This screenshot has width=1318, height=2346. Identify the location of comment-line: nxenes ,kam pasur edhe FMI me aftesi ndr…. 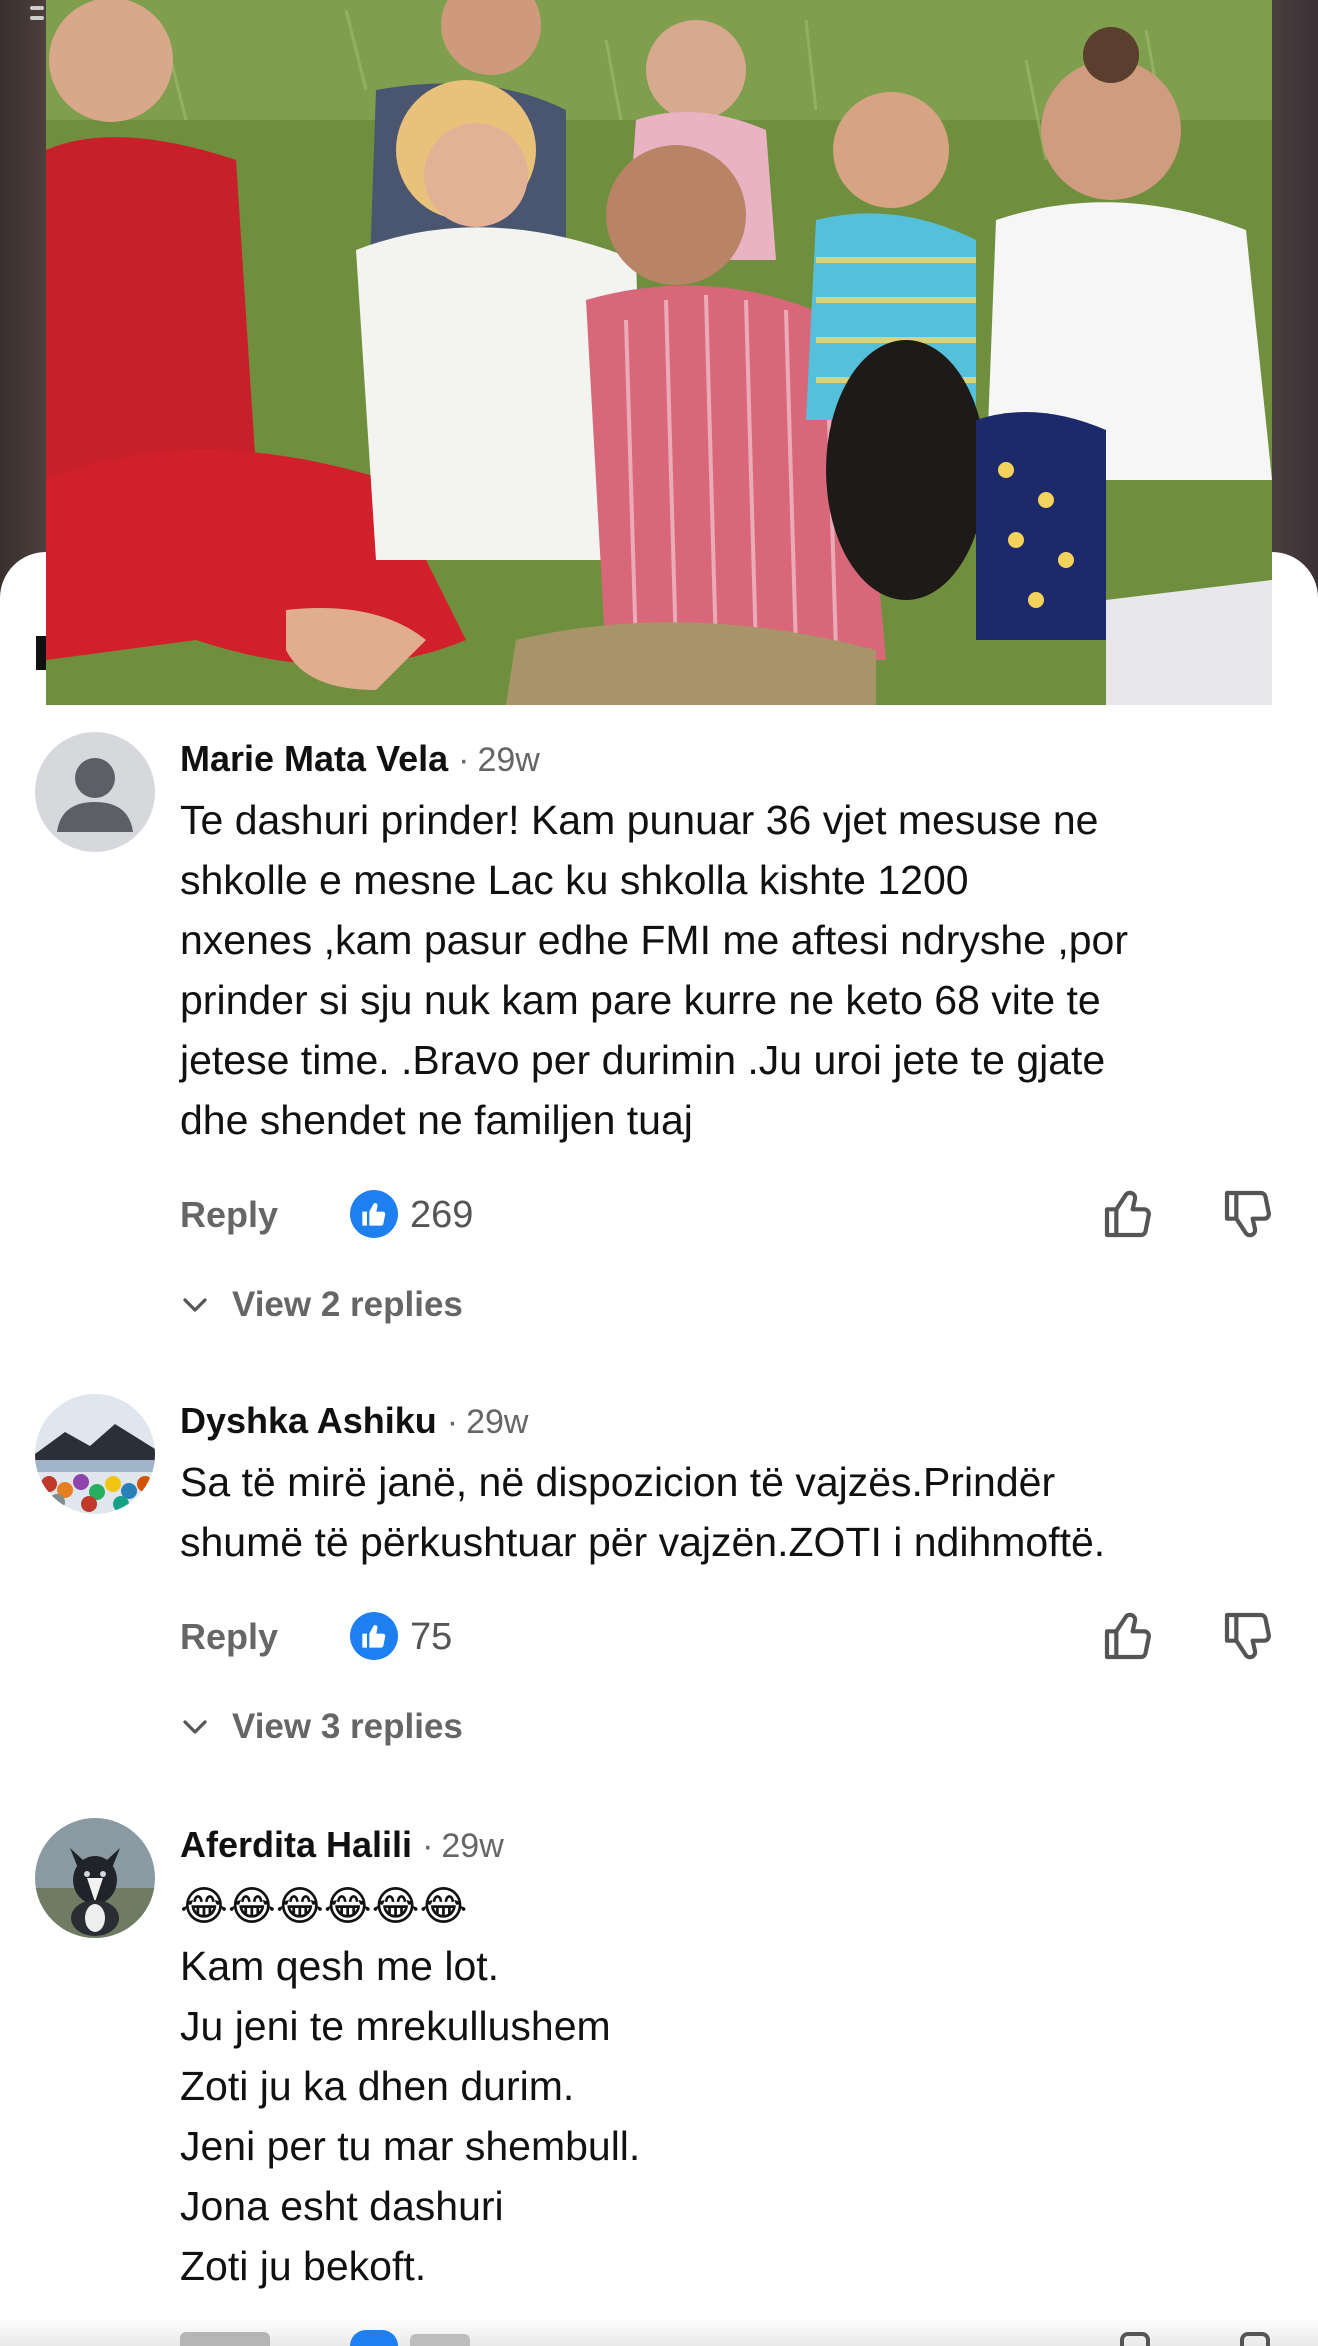
(654, 940).